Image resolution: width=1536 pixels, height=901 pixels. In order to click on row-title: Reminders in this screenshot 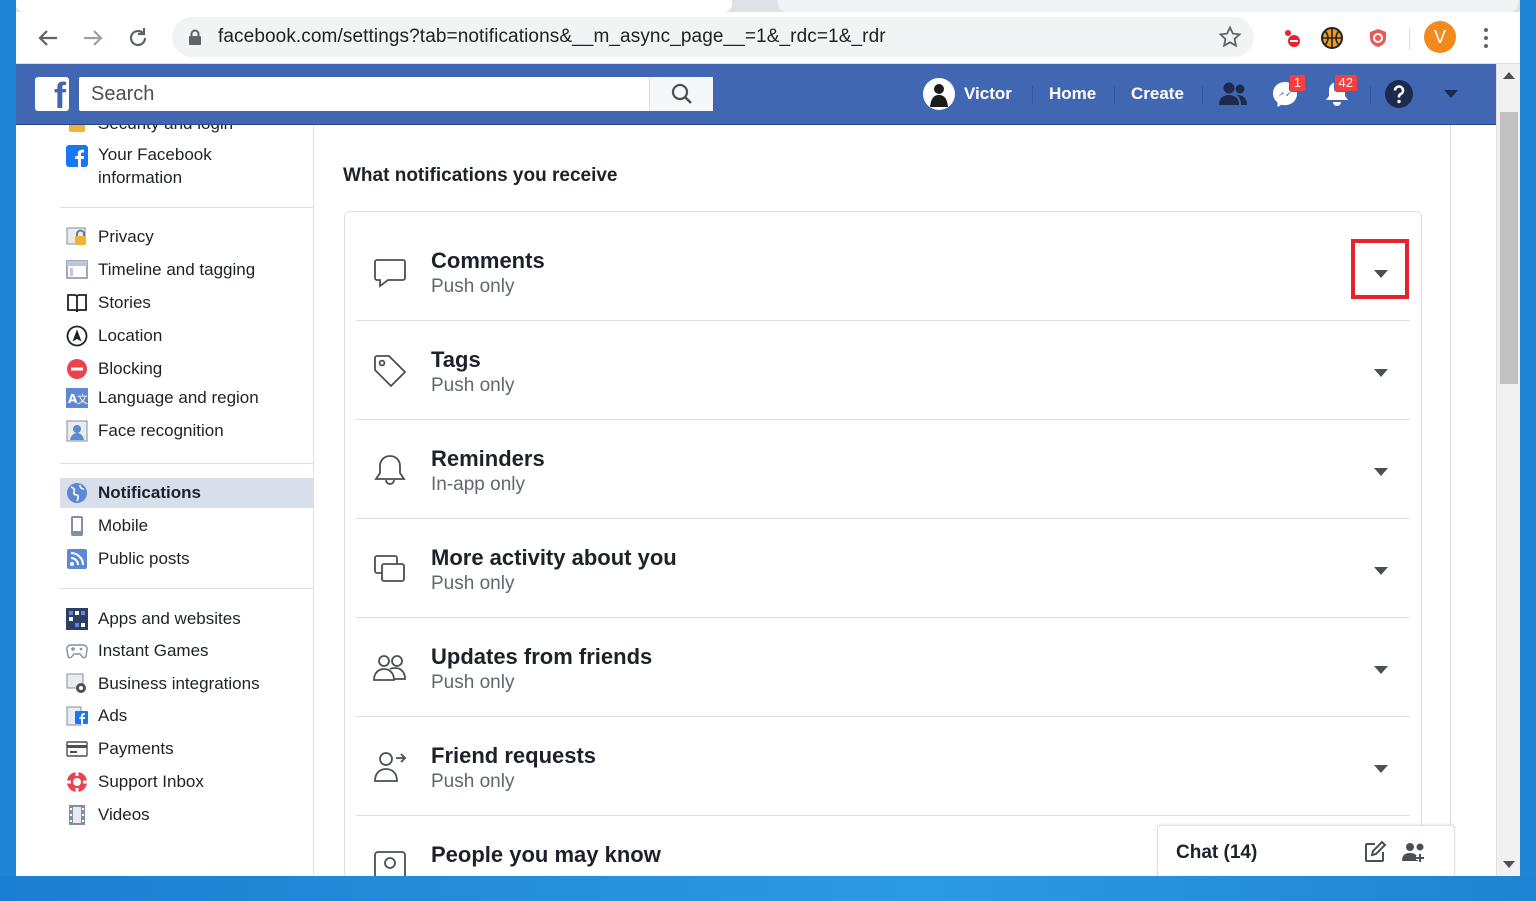, I will do `click(488, 458)`.